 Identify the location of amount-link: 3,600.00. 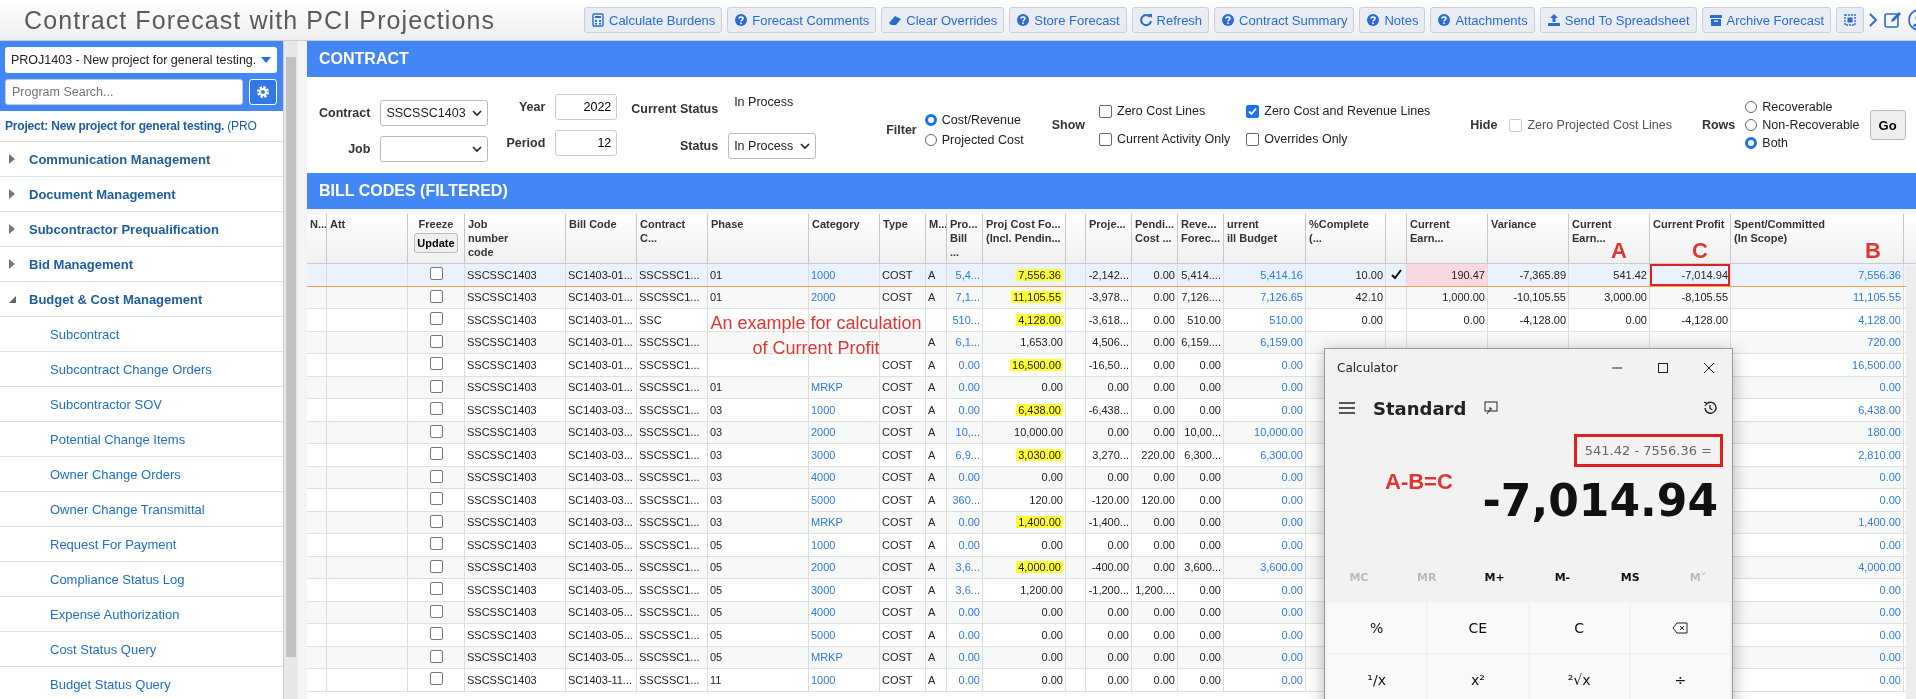
(1265, 567).